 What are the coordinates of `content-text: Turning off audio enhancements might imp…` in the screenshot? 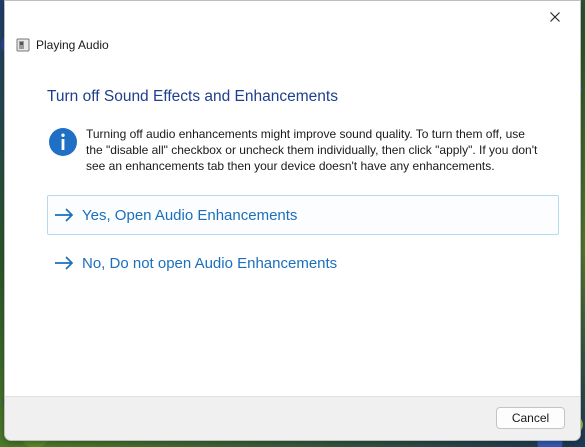 It's located at (312, 150).